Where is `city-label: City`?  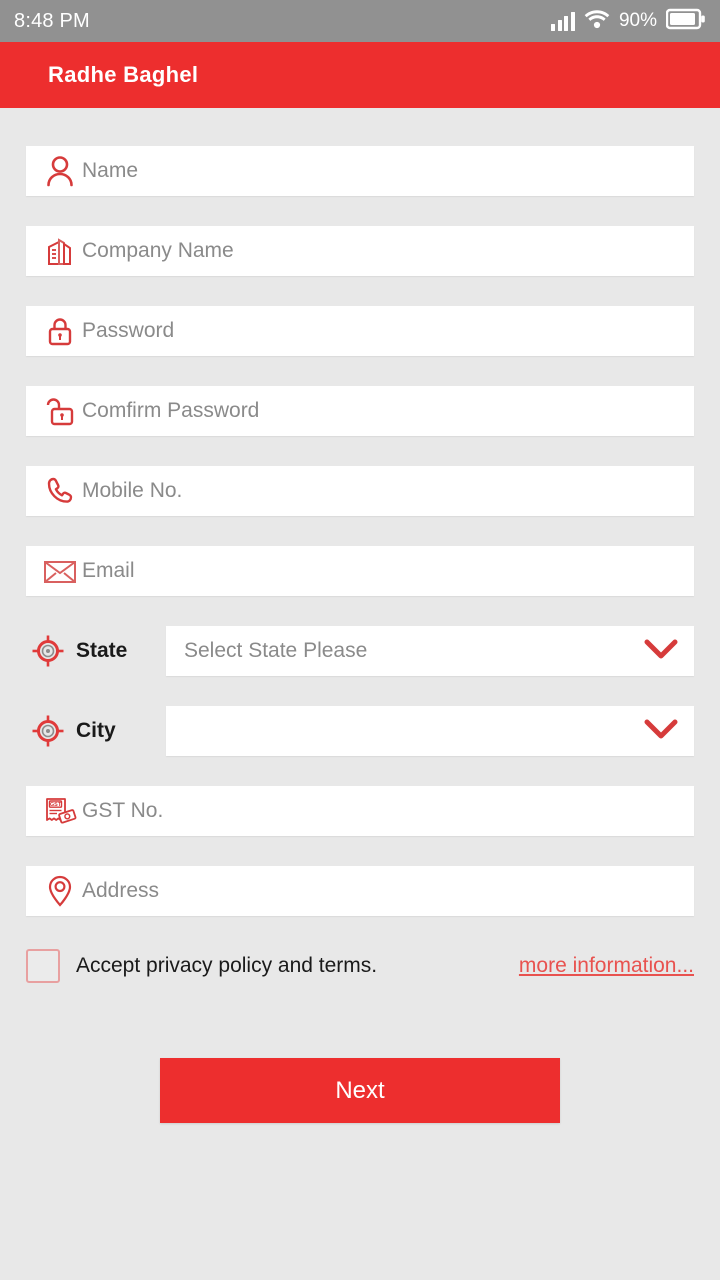
city-label: City is located at coordinates (96, 730).